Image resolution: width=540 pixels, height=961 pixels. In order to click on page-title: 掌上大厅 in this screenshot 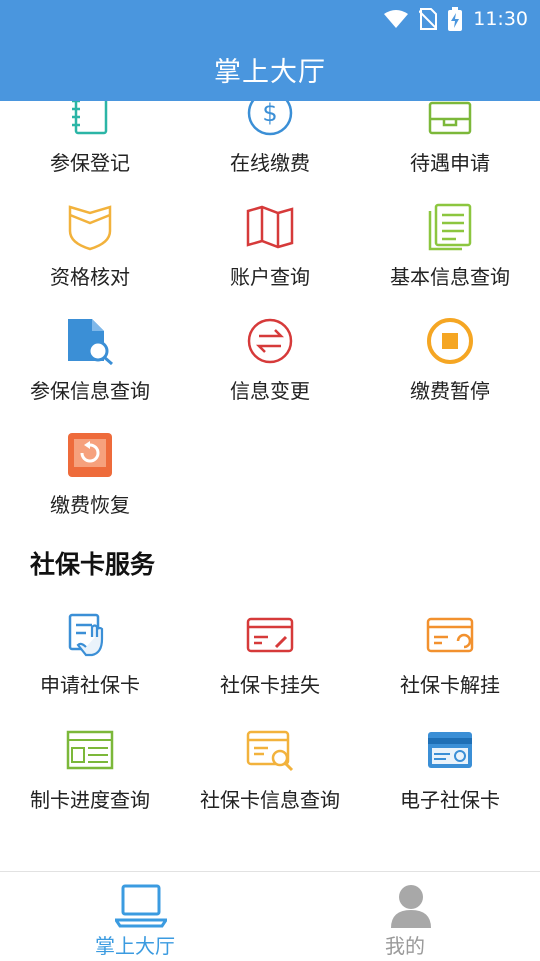, I will do `click(270, 72)`.